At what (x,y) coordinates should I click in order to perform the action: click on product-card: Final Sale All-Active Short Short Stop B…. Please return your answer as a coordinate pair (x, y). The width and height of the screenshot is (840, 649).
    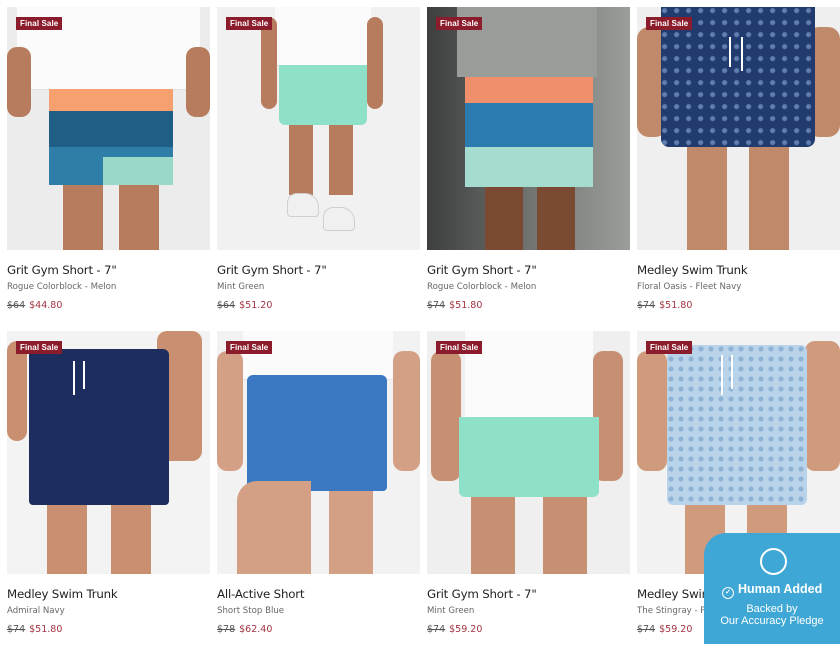
    Looking at the image, I should click on (318, 490).